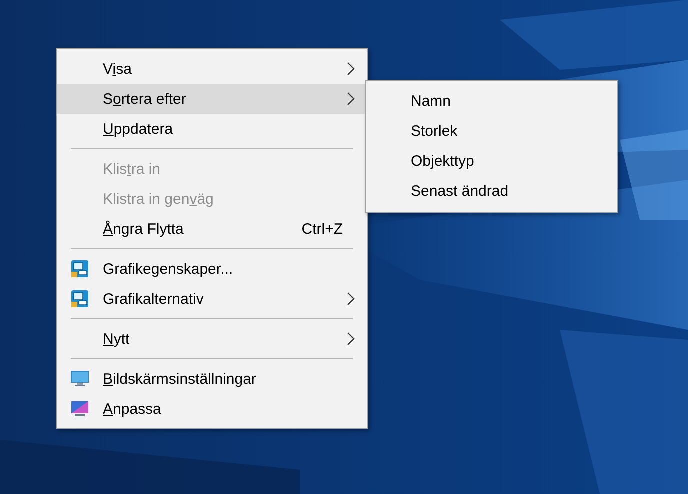 This screenshot has height=494, width=688. What do you see at coordinates (80, 409) in the screenshot?
I see `personalize-icon` at bounding box center [80, 409].